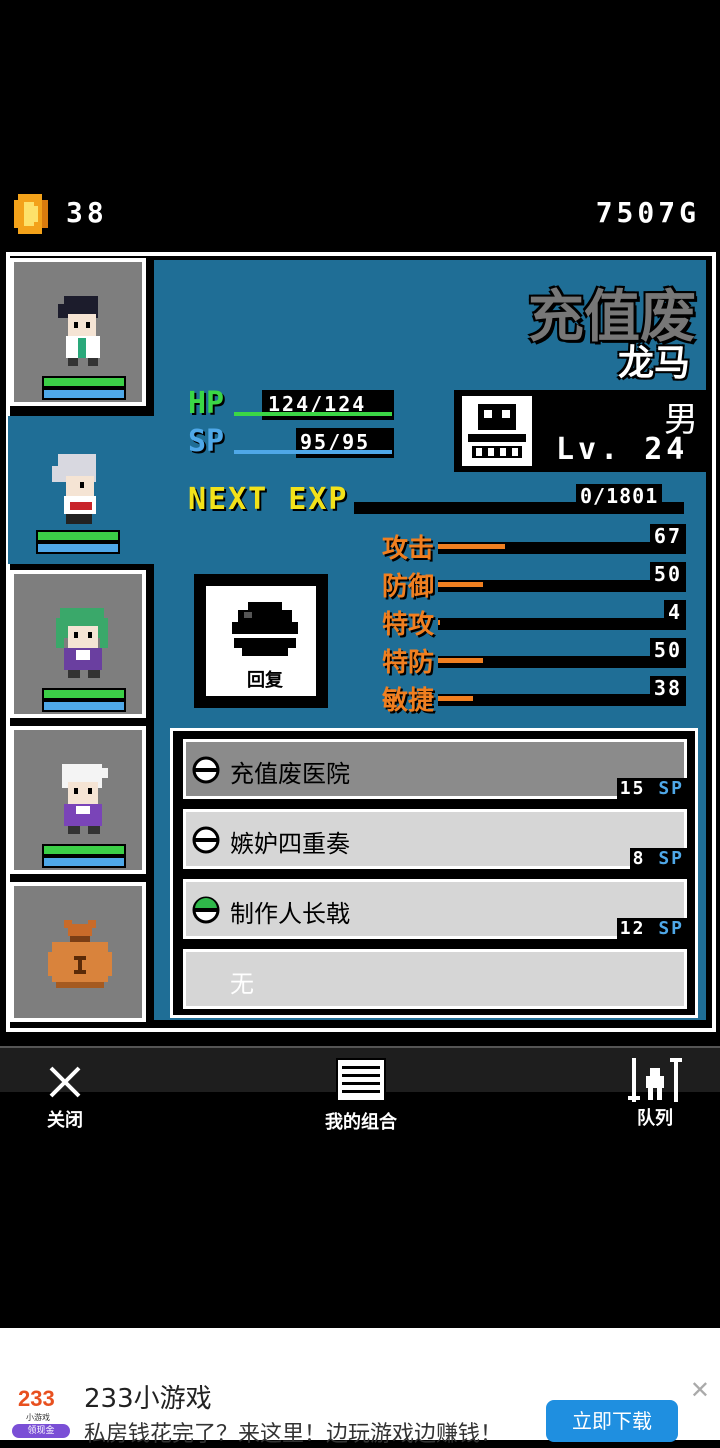 The width and height of the screenshot is (720, 1448). I want to click on inventory-bag-slot, so click(78, 952).